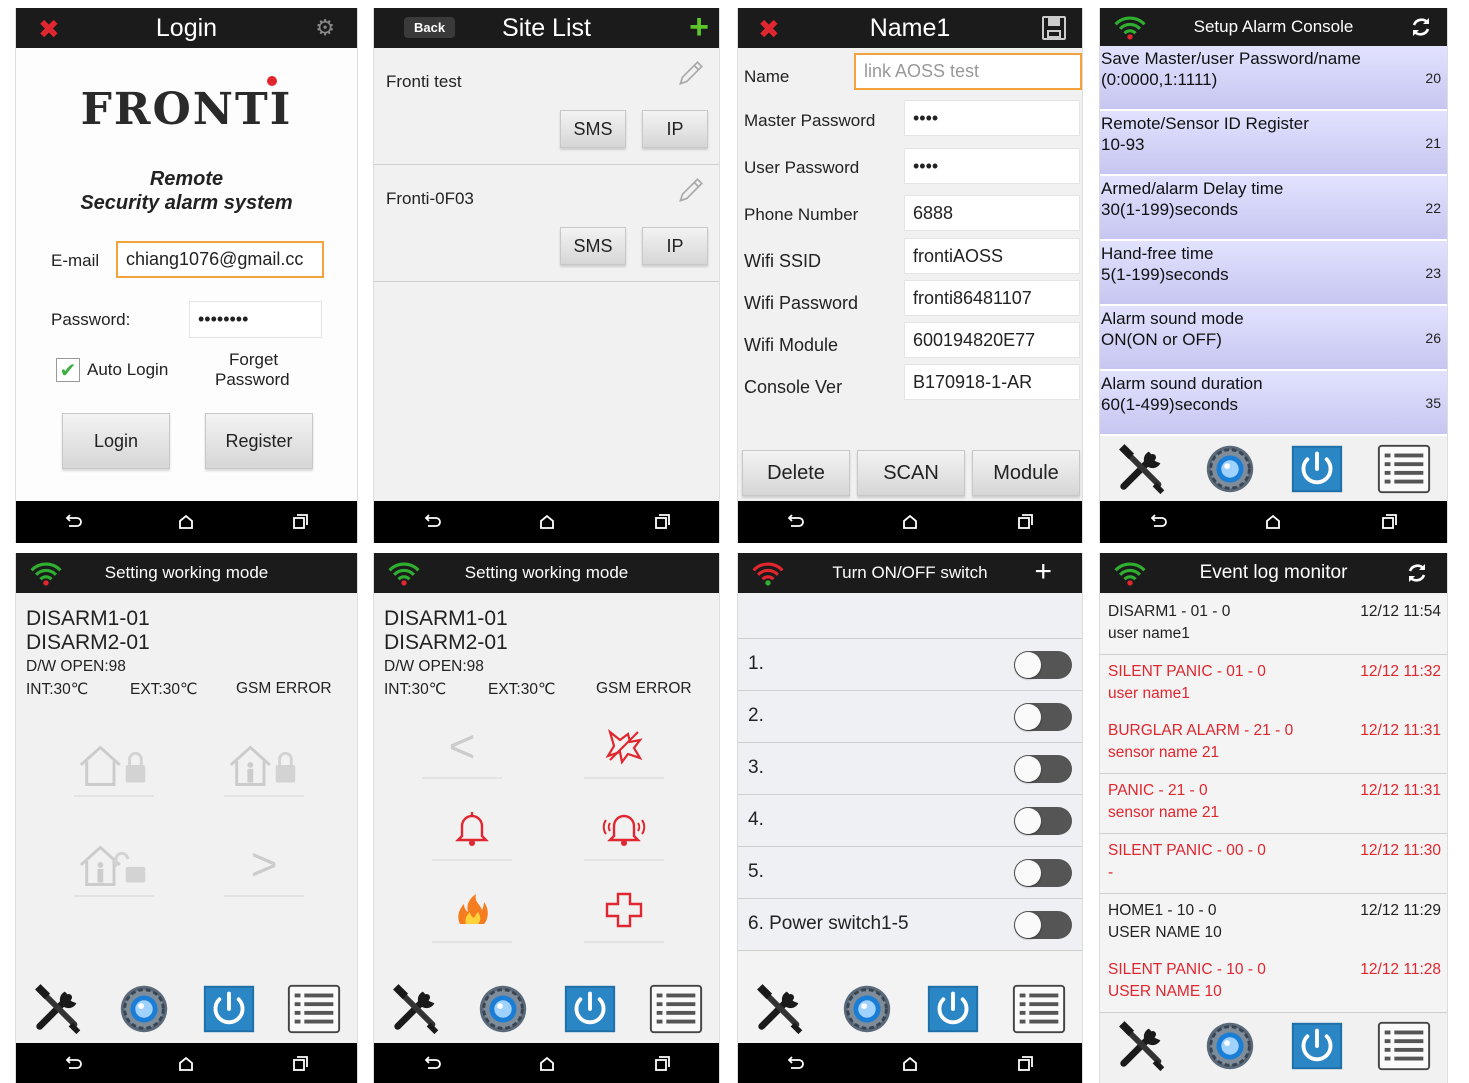 Image resolution: width=1469 pixels, height=1083 pixels. I want to click on alarm-bell-button, so click(472, 829).